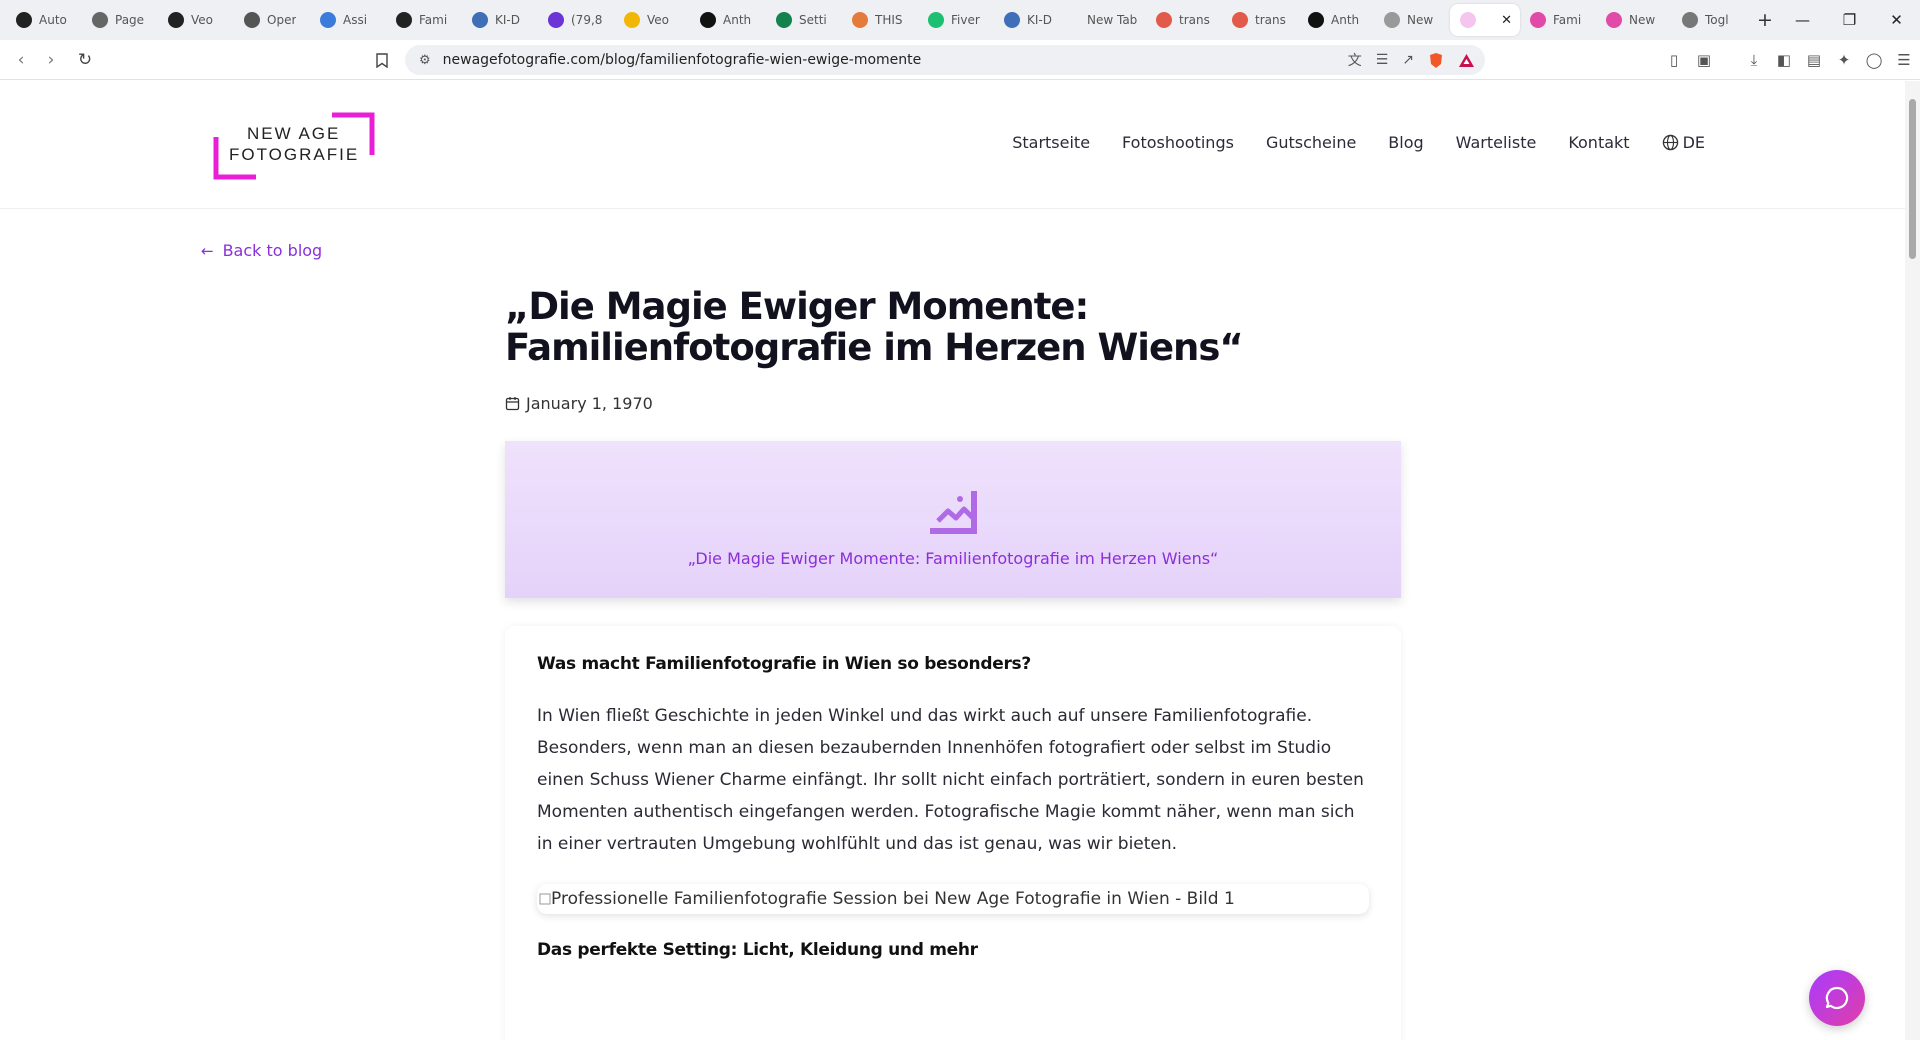 Image resolution: width=1920 pixels, height=1040 pixels. I want to click on close-tab-icon: ✕, so click(1506, 20).